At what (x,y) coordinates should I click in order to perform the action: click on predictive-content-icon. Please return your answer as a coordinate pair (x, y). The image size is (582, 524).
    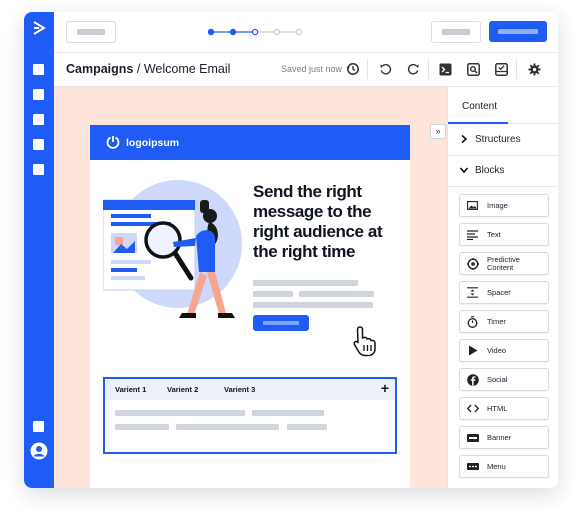
    Looking at the image, I should click on (472, 263).